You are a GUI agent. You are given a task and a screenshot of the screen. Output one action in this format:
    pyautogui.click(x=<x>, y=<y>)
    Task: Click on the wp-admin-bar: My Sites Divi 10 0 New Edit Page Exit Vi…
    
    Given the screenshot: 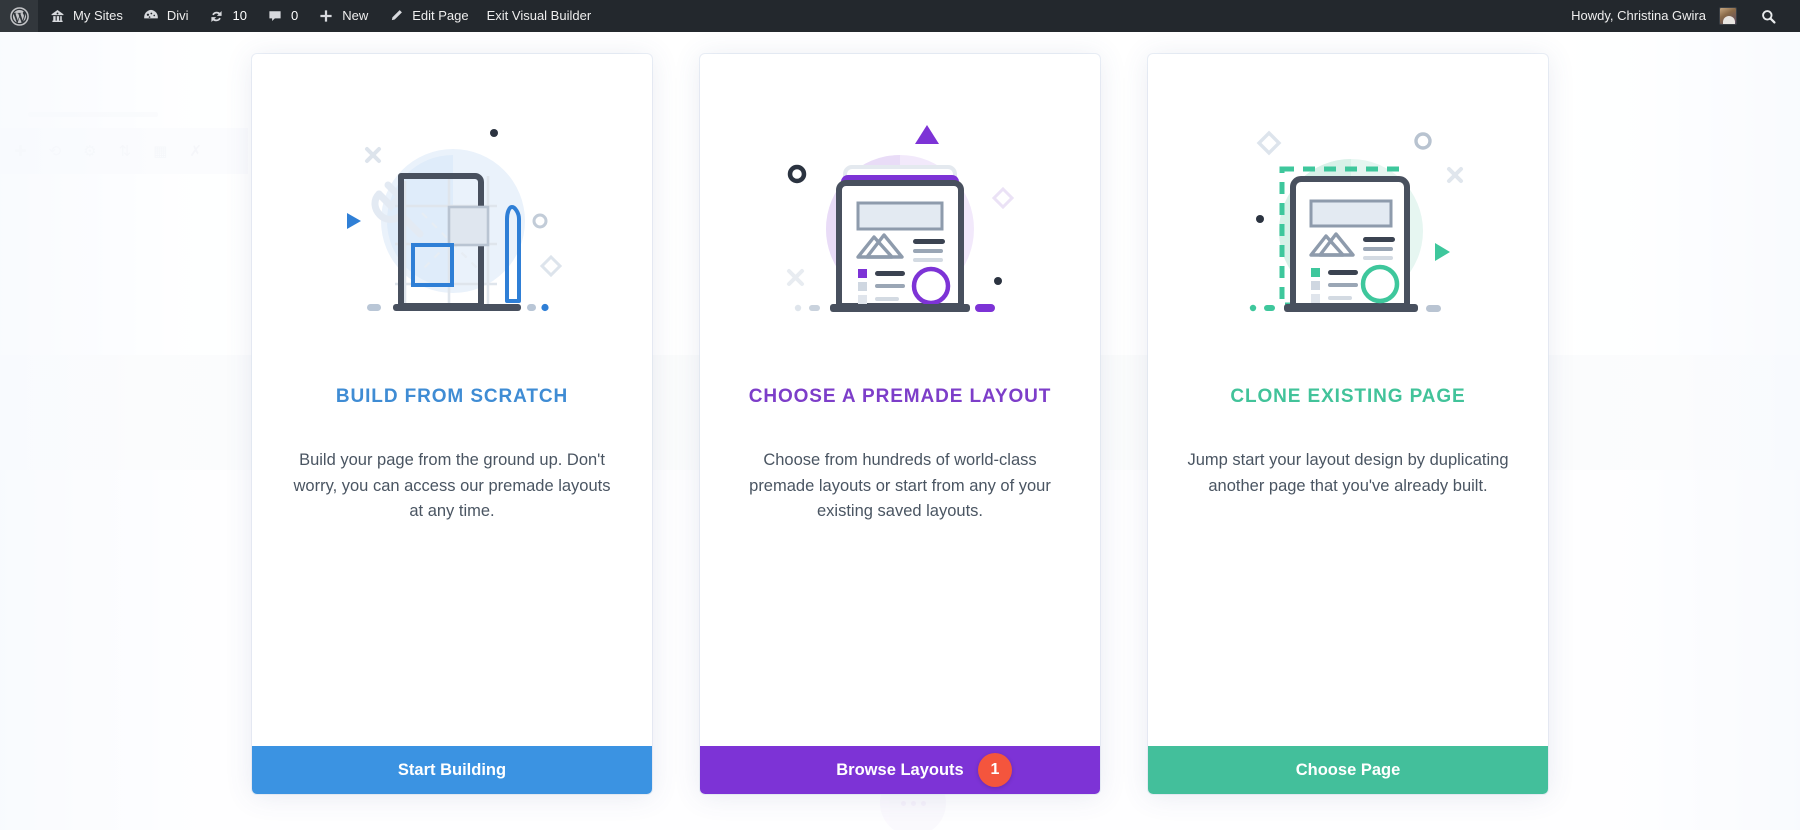 What is the action you would take?
    pyautogui.click(x=900, y=16)
    